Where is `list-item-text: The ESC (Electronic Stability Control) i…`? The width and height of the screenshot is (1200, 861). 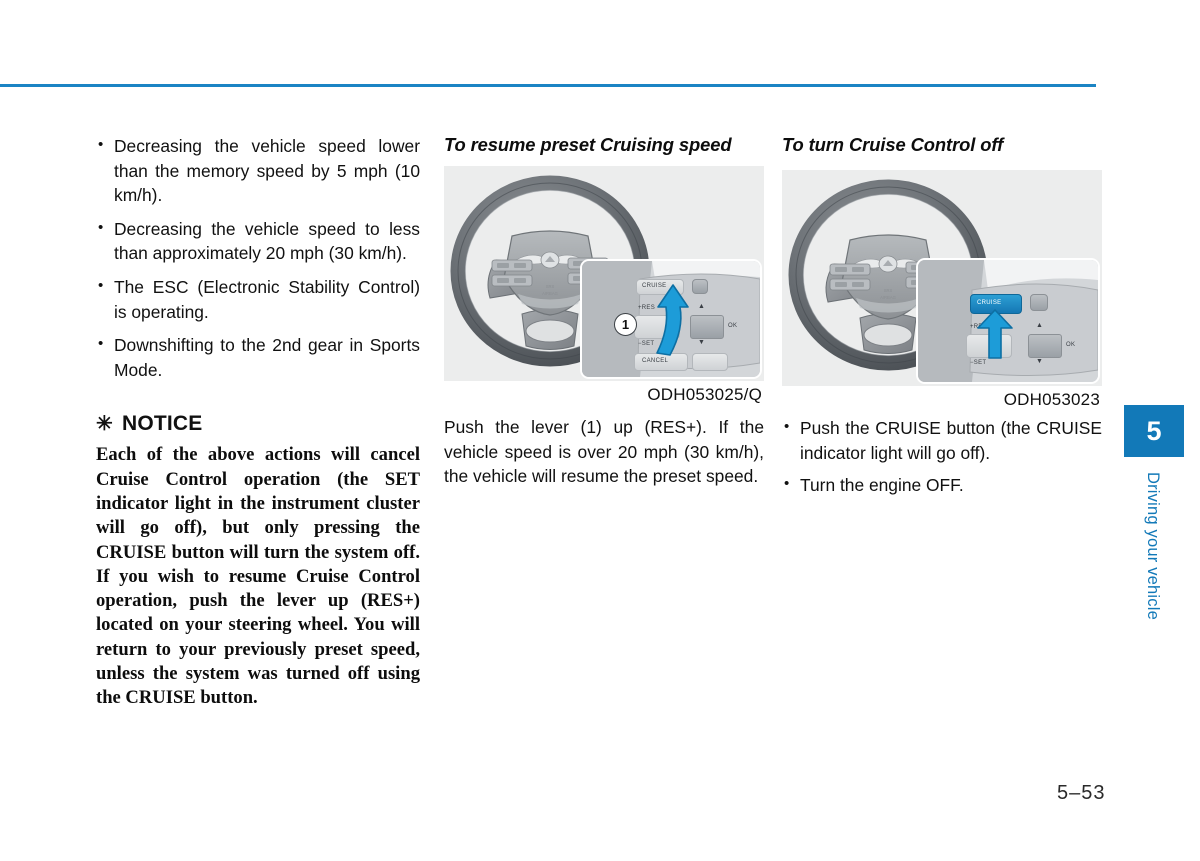 list-item-text: The ESC (Electronic Stability Control) i… is located at coordinates (267, 299).